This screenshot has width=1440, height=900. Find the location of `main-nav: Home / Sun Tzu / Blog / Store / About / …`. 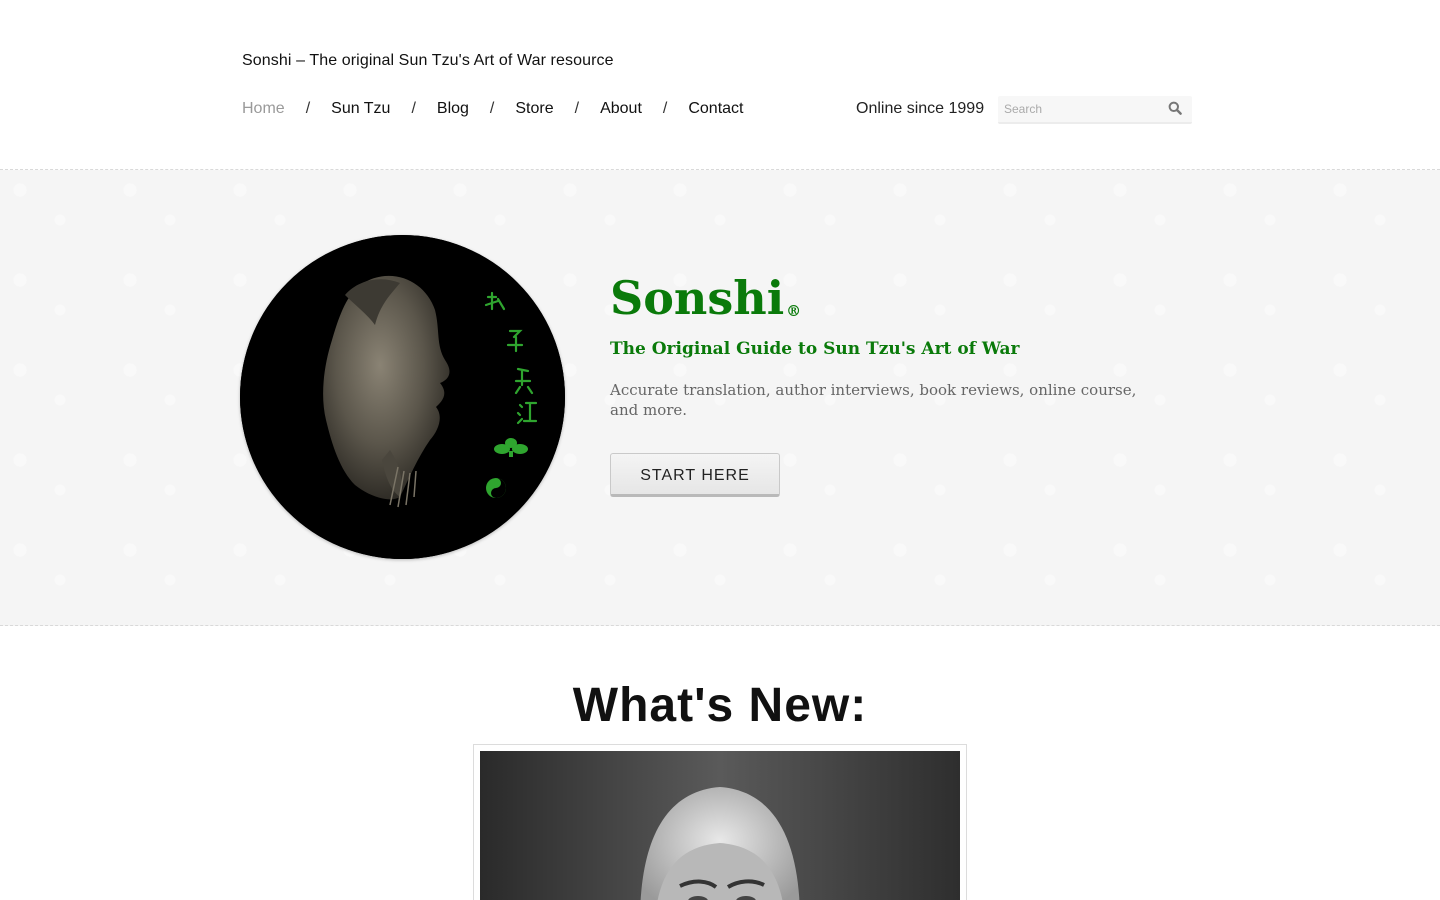

main-nav: Home / Sun Tzu / Blog / Store / About / … is located at coordinates (492, 109).